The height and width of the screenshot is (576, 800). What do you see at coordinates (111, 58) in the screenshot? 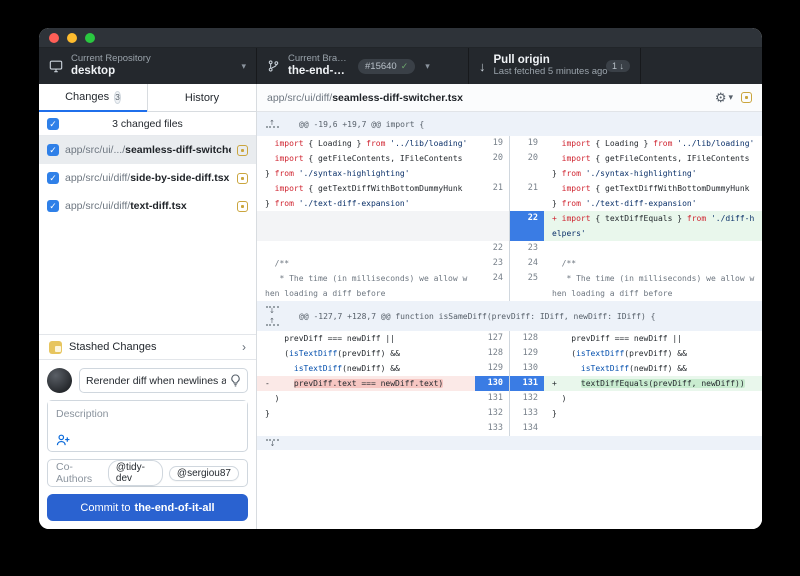
I see `current-repository-label: Current Repository` at bounding box center [111, 58].